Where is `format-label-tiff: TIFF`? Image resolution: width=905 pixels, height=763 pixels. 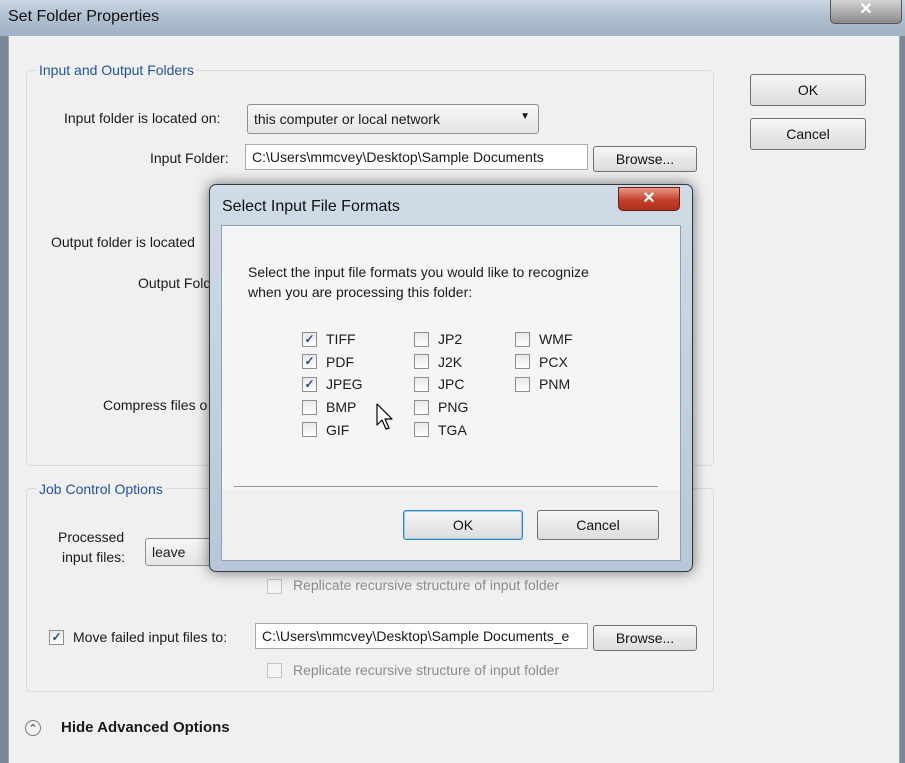 format-label-tiff: TIFF is located at coordinates (341, 339).